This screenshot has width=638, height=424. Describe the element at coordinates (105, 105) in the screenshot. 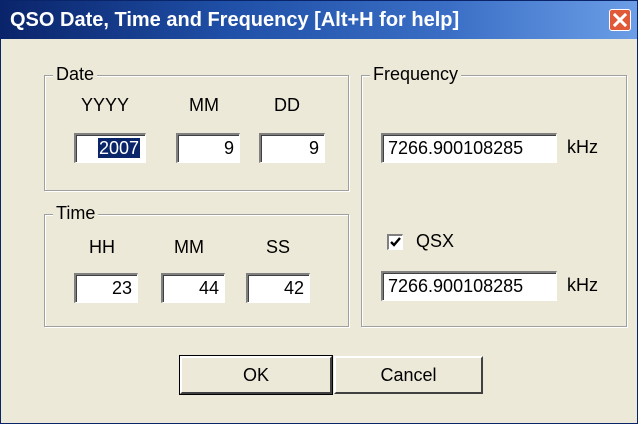

I see `year-label: YYYY` at that location.